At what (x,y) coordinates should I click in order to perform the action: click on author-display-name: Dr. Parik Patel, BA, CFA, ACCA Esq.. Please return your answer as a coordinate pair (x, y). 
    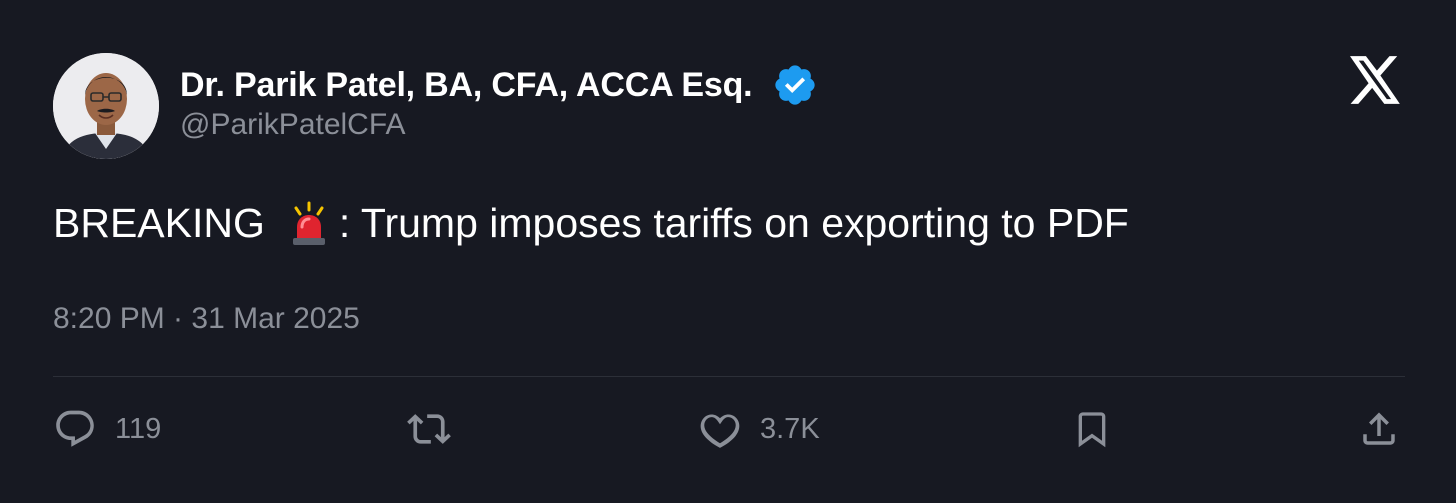
    Looking at the image, I should click on (466, 85).